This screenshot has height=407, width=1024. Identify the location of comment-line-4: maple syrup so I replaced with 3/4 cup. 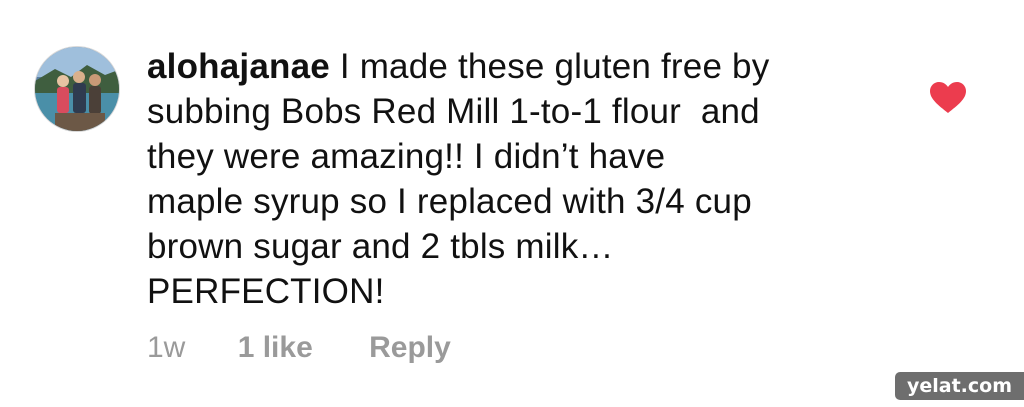
(449, 201).